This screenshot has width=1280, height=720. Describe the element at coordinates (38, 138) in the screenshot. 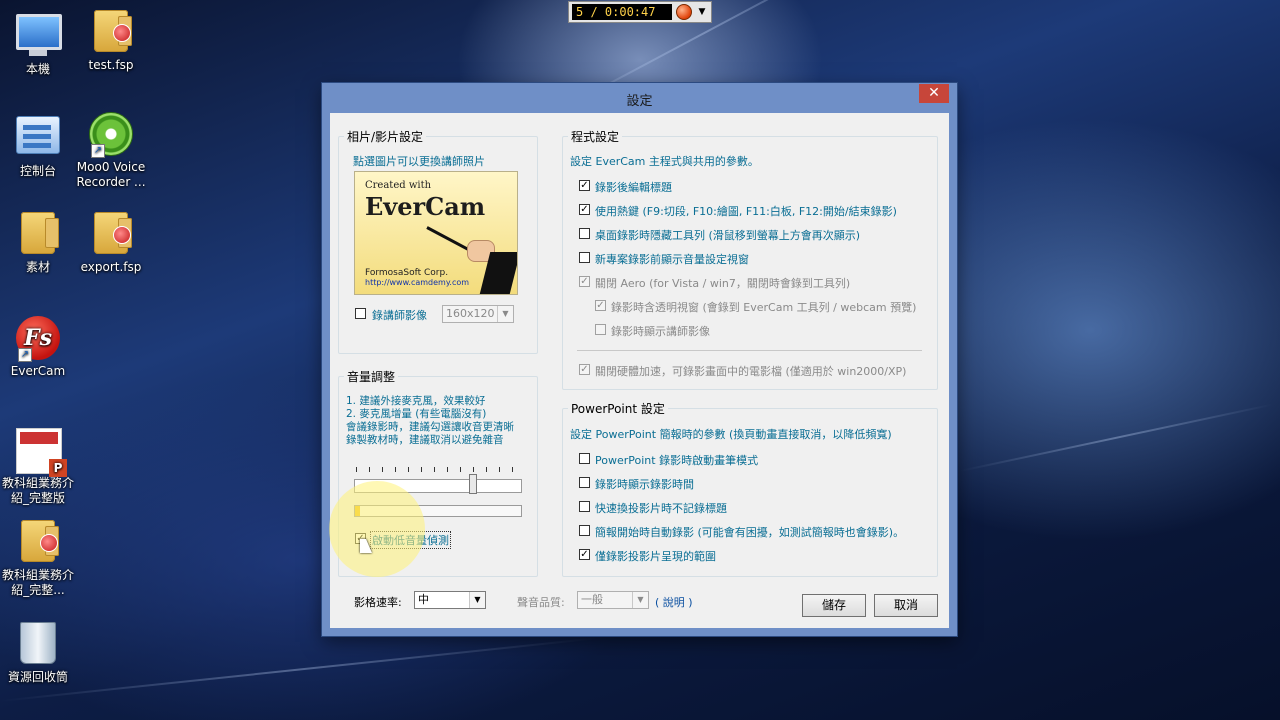

I see `control-panel-icon` at that location.